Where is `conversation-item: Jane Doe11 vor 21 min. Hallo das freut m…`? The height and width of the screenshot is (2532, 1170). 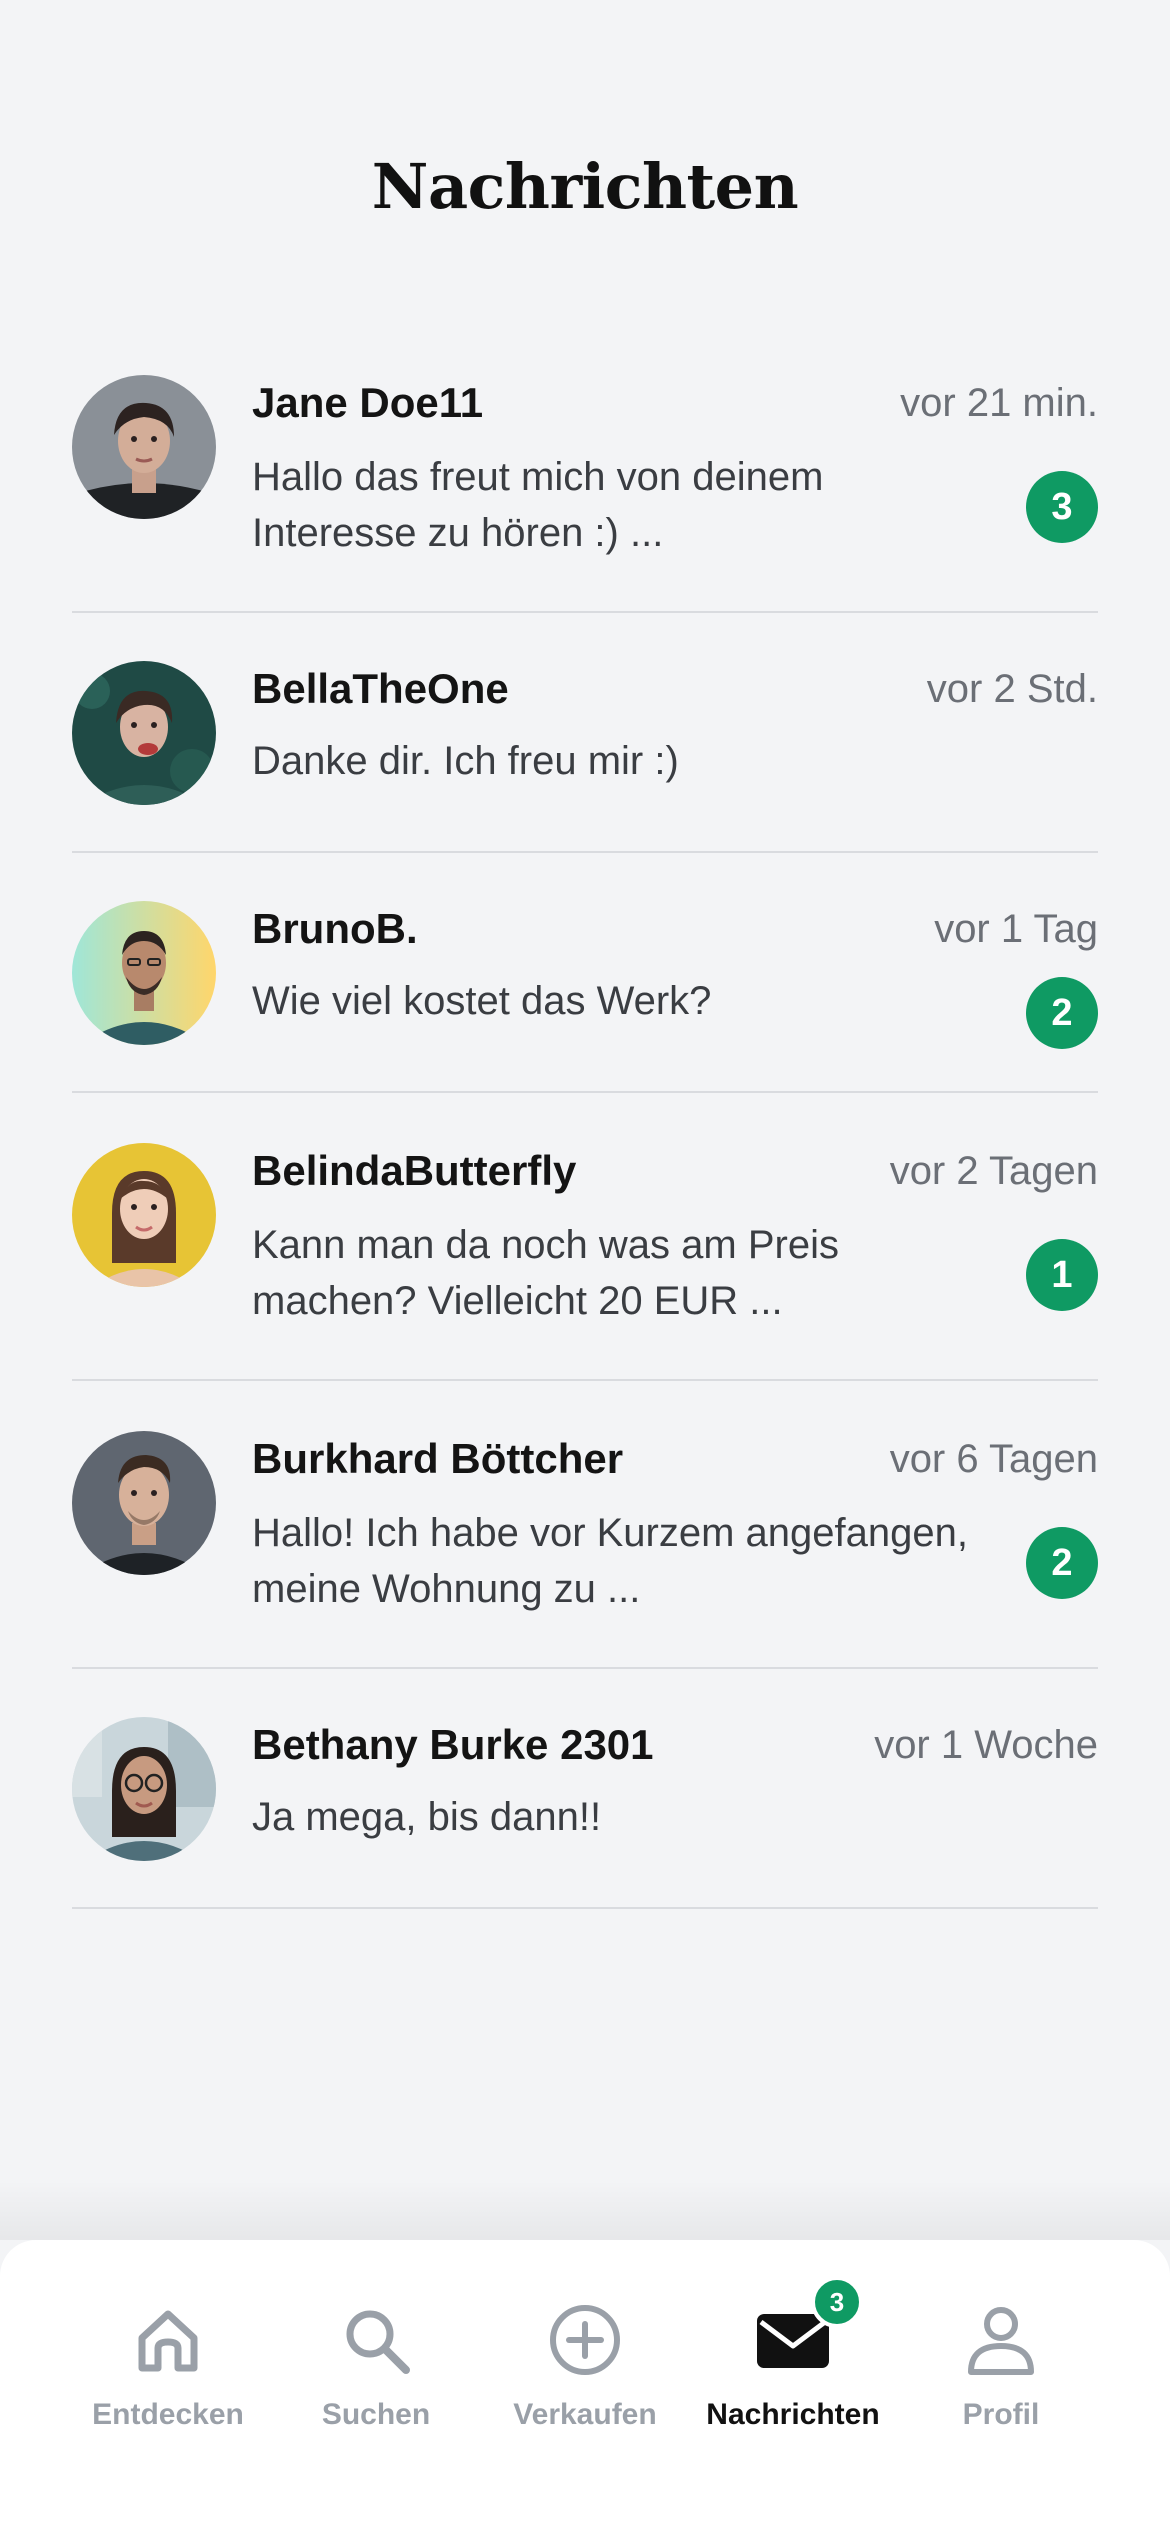
conversation-item: Jane Doe11 vor 21 min. Hallo das freut m… is located at coordinates (585, 469).